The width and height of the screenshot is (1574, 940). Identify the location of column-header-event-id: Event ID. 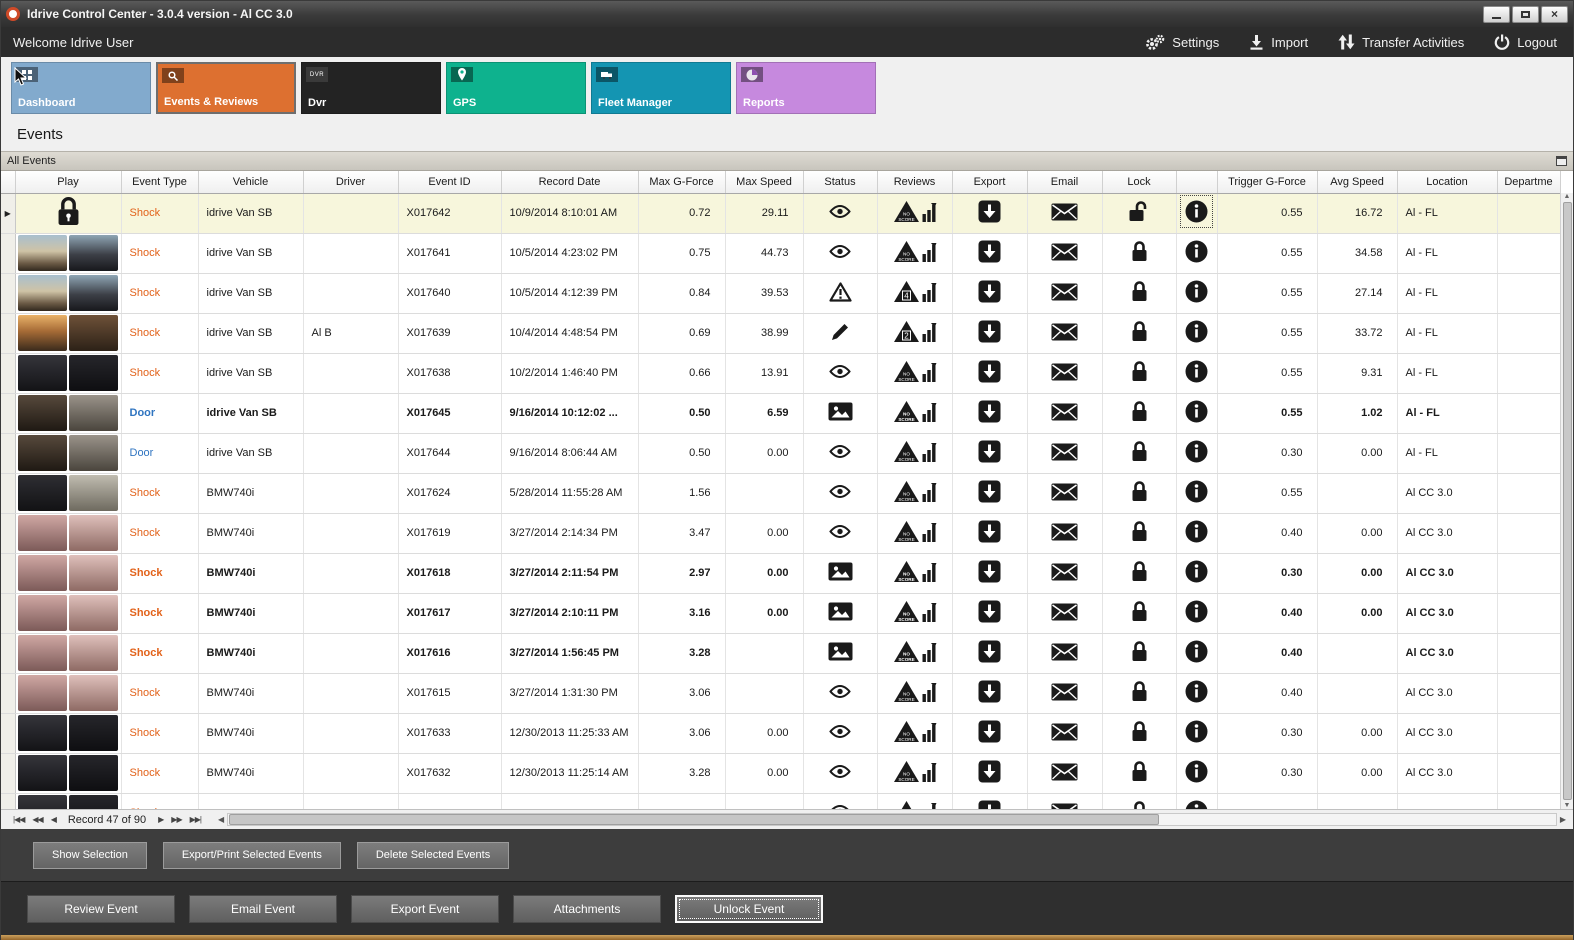
(450, 182).